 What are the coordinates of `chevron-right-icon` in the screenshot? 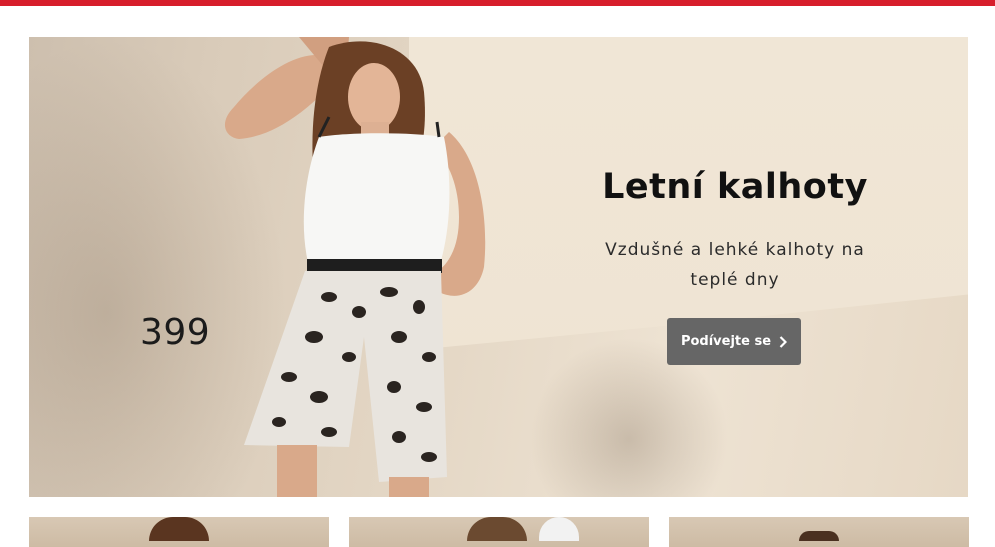 It's located at (783, 341).